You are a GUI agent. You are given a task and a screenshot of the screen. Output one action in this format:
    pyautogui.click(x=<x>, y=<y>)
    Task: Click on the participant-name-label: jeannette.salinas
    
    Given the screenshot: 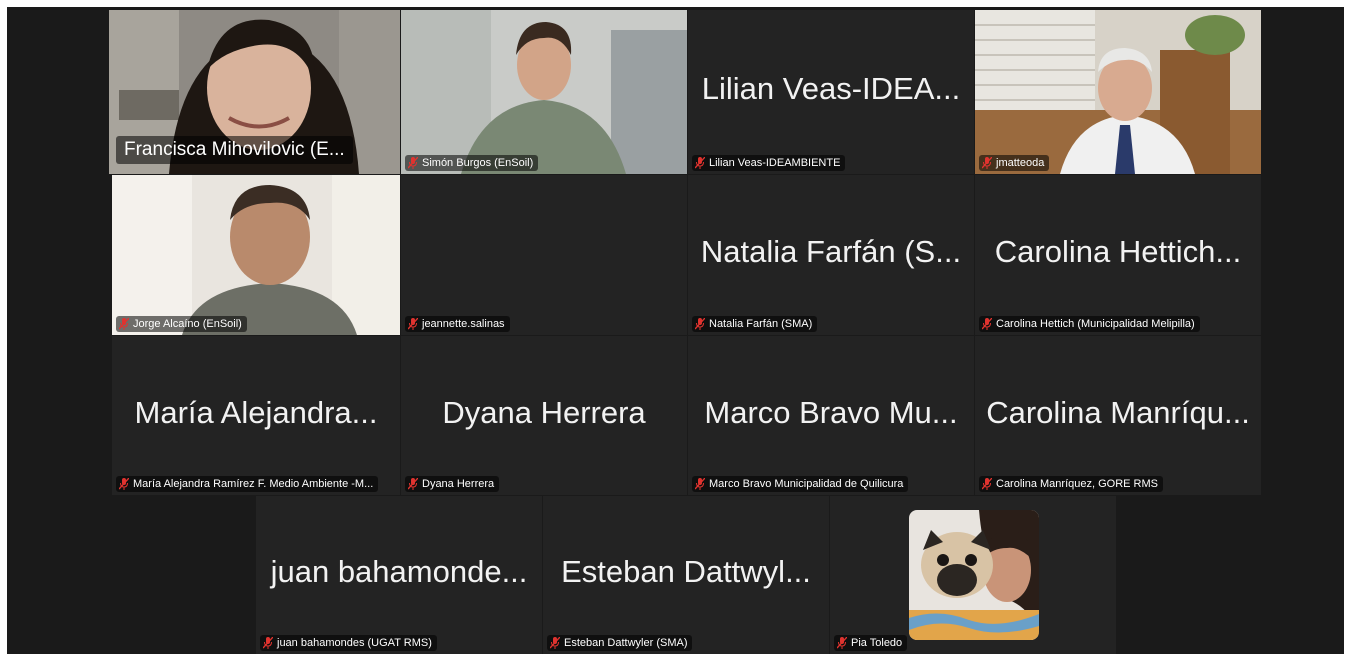 What is the action you would take?
    pyautogui.click(x=457, y=324)
    